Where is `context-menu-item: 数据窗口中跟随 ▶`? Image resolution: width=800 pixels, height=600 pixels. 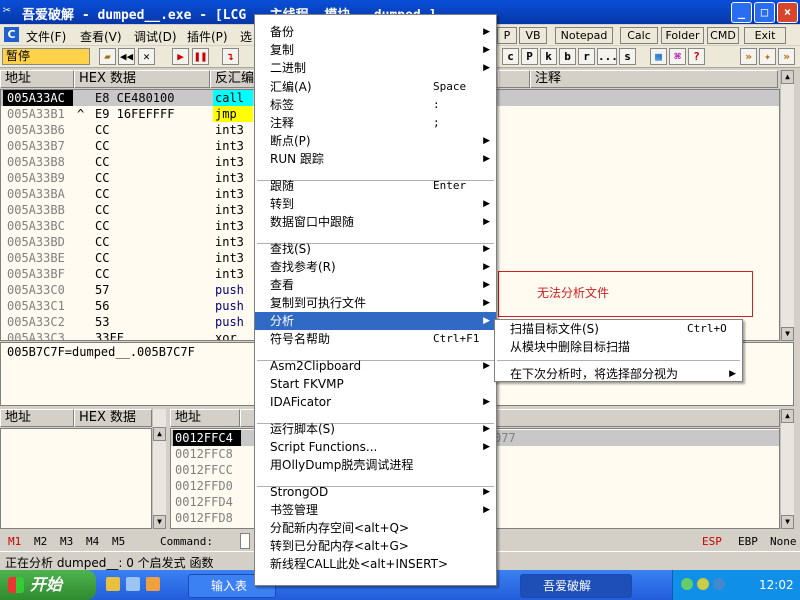 context-menu-item: 数据窗口中跟随 ▶ is located at coordinates (375, 222).